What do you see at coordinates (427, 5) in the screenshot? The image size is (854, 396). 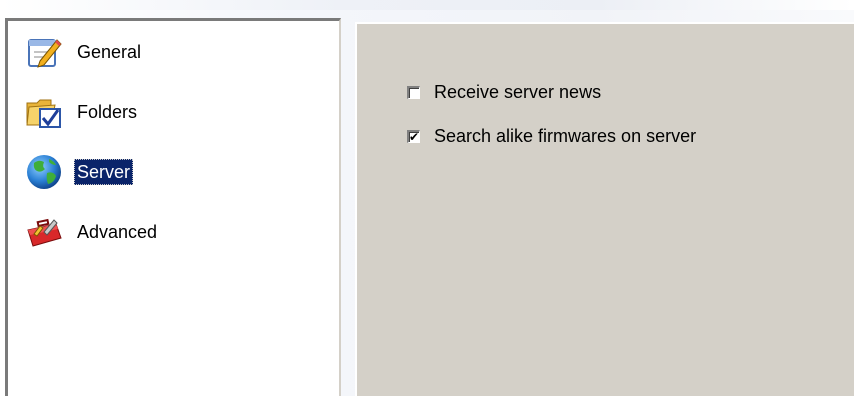 I see `window-top-band` at bounding box center [427, 5].